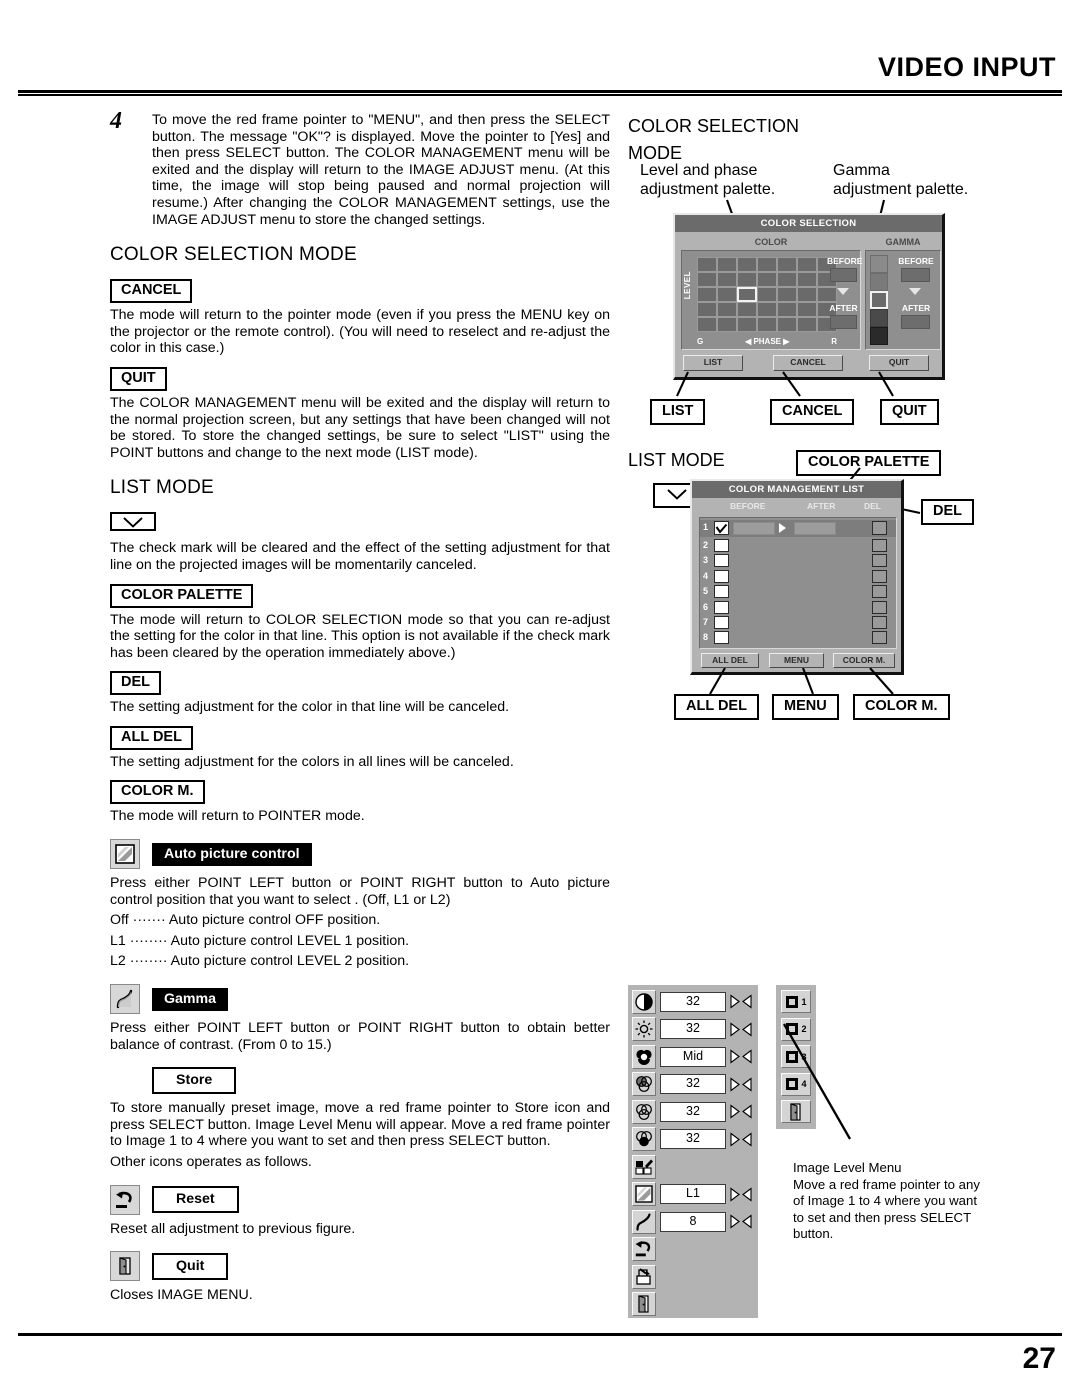 The height and width of the screenshot is (1397, 1080). I want to click on cs-gamma-ladder, so click(879, 300).